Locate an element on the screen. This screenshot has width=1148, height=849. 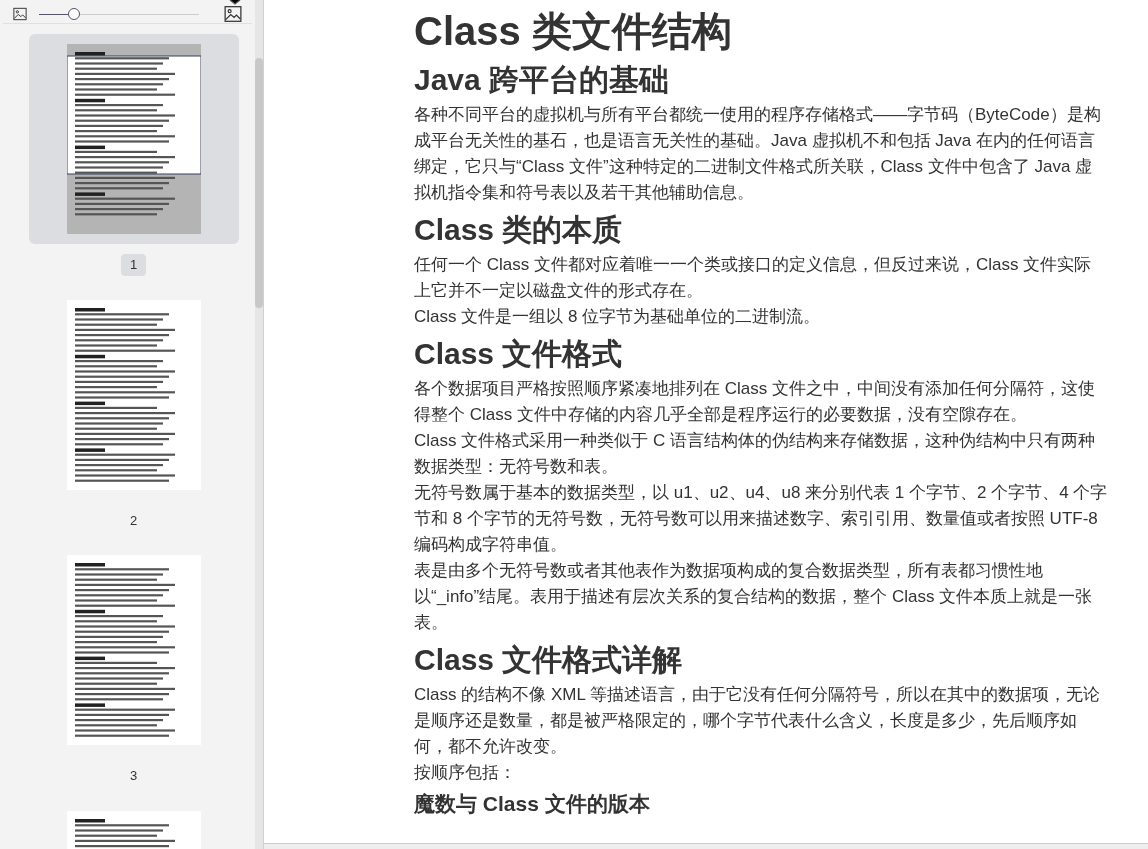
body-paragraph: 任何一个 Class 文件都对应着唯一一个类或接口的定义信息，但反过来说，Class 文件实际上它并不一定以磁盘文件的形式存在。 is located at coordinates (753, 278).